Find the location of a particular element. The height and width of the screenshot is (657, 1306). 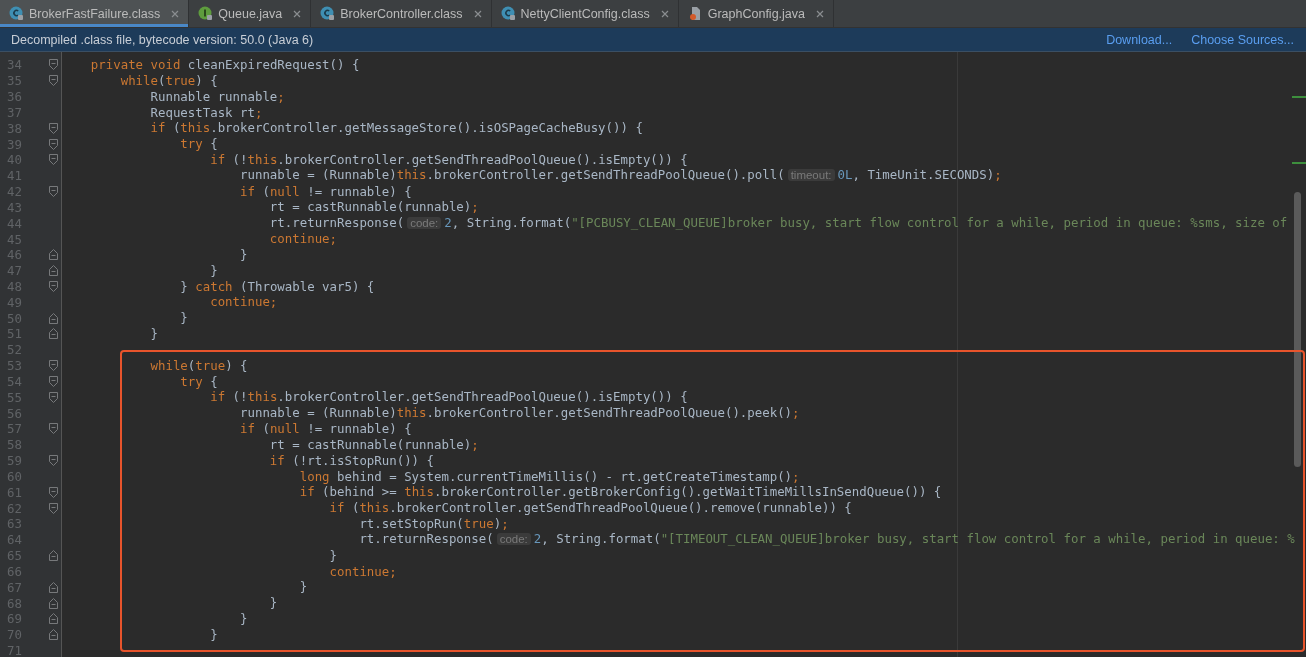

code-line: rt.returnResponse( code: 2, String.format("[TIMEOUT_CLEAN_QUEUE]broker busy, start flow control for a while, period in queue: % is located at coordinates (826, 540).